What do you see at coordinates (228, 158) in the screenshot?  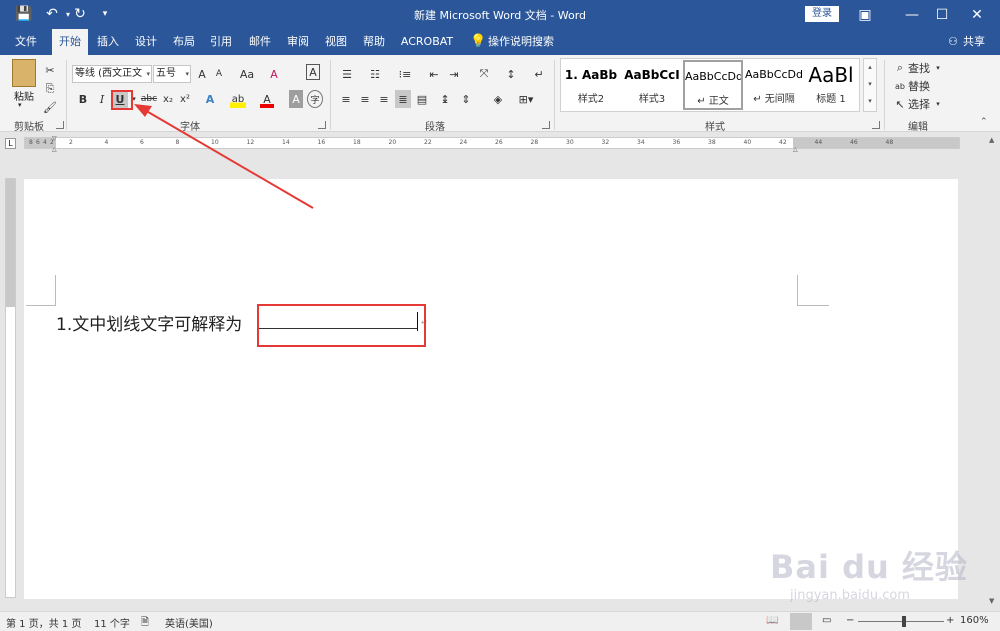 I see `arrow-shaft` at bounding box center [228, 158].